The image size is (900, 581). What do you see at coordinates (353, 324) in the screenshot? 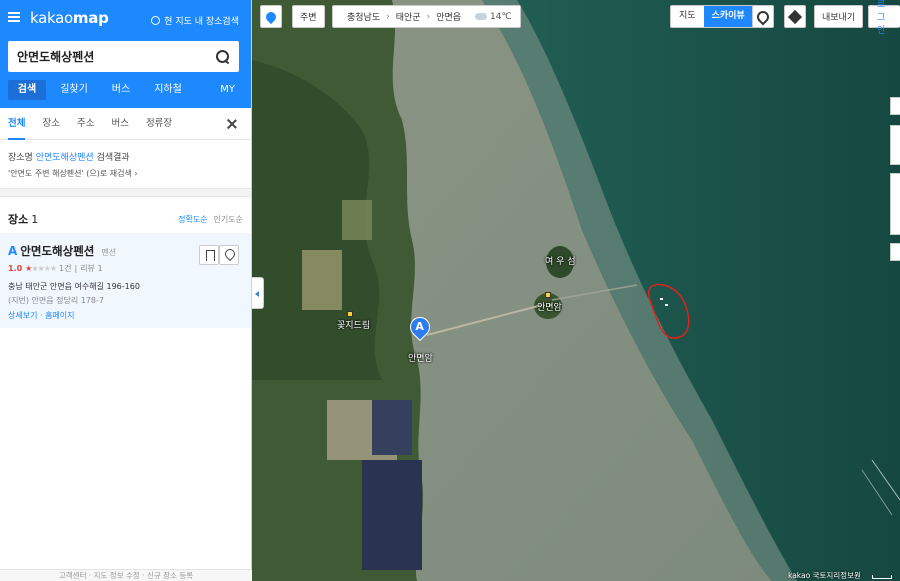
I see `resort-label: 꽃지드림` at bounding box center [353, 324].